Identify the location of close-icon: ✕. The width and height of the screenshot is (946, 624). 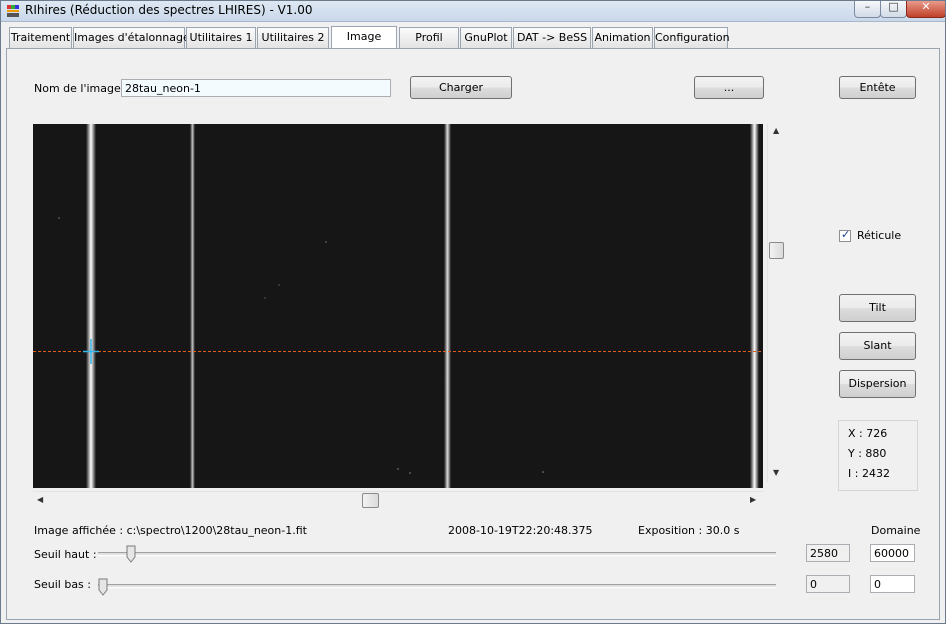
(926, 6).